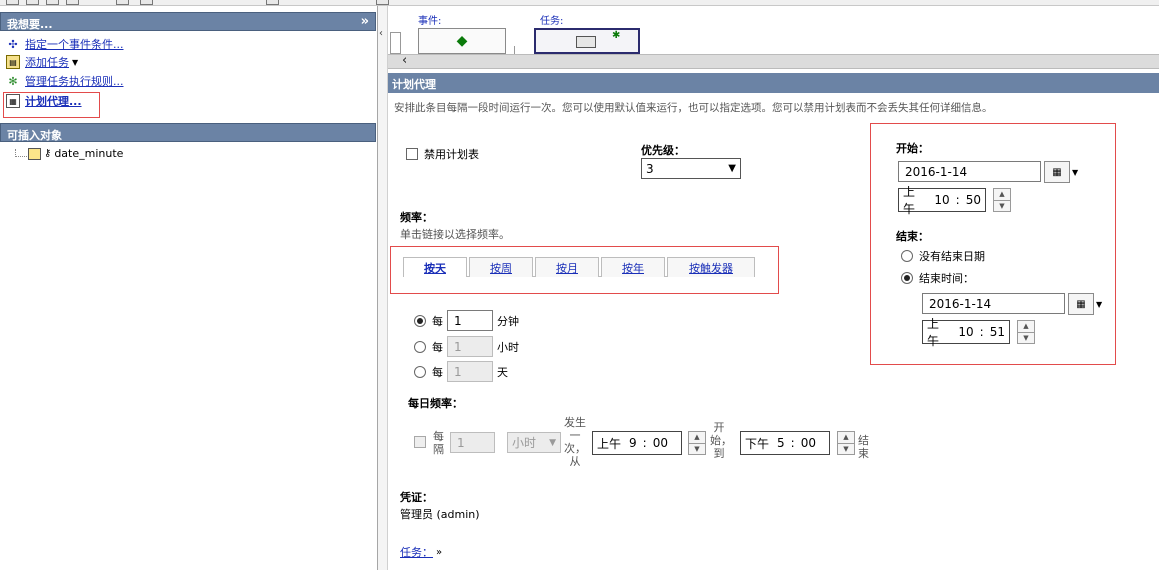 The width and height of the screenshot is (1159, 570). I want to click on daily-end-time: 下午 5 : 00, so click(785, 443).